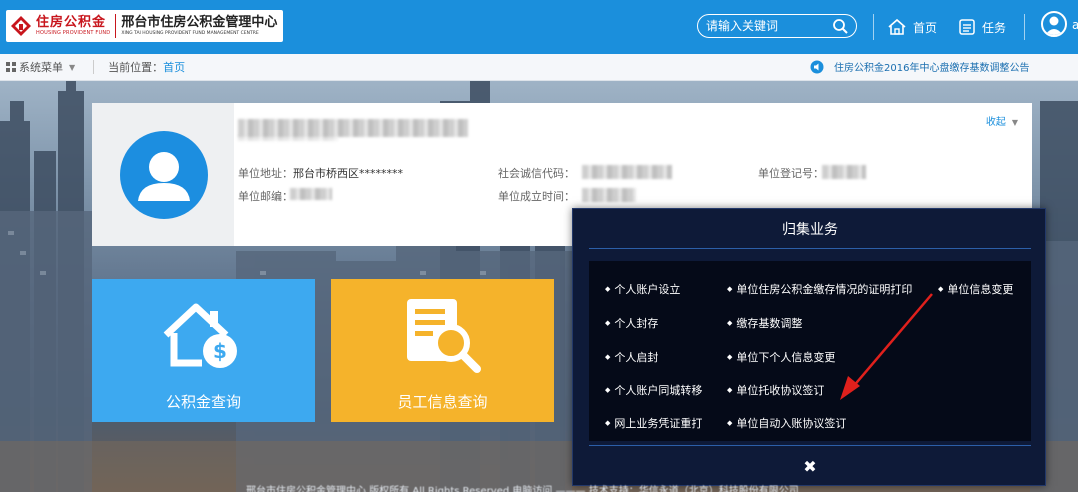  Describe the element at coordinates (203, 402) in the screenshot. I see `fund-query-label: 公积金查询` at that location.